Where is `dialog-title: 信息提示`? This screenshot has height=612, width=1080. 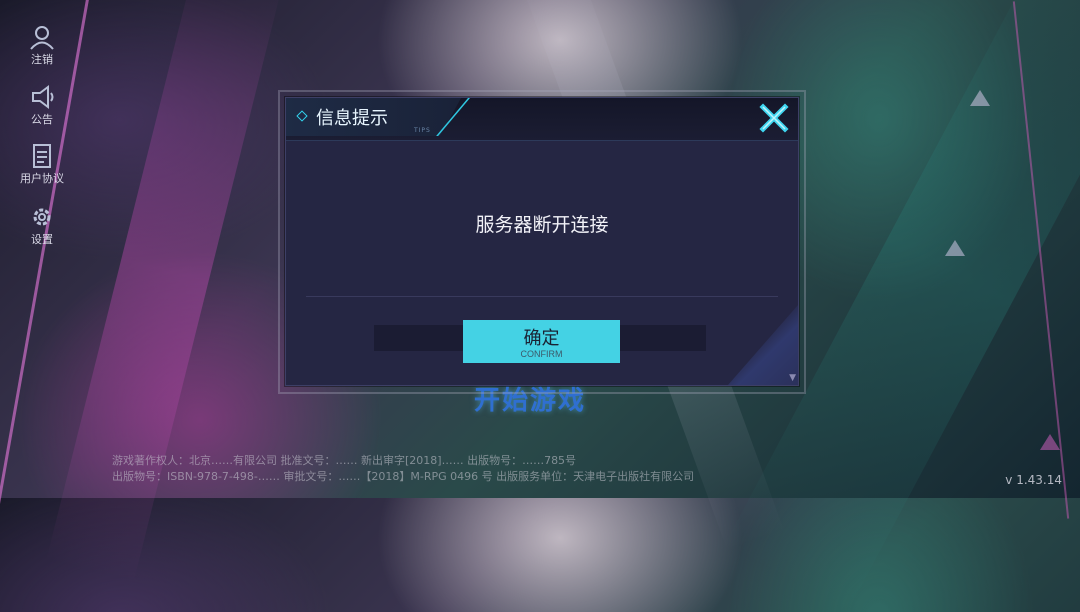
dialog-title: 信息提示 is located at coordinates (352, 118).